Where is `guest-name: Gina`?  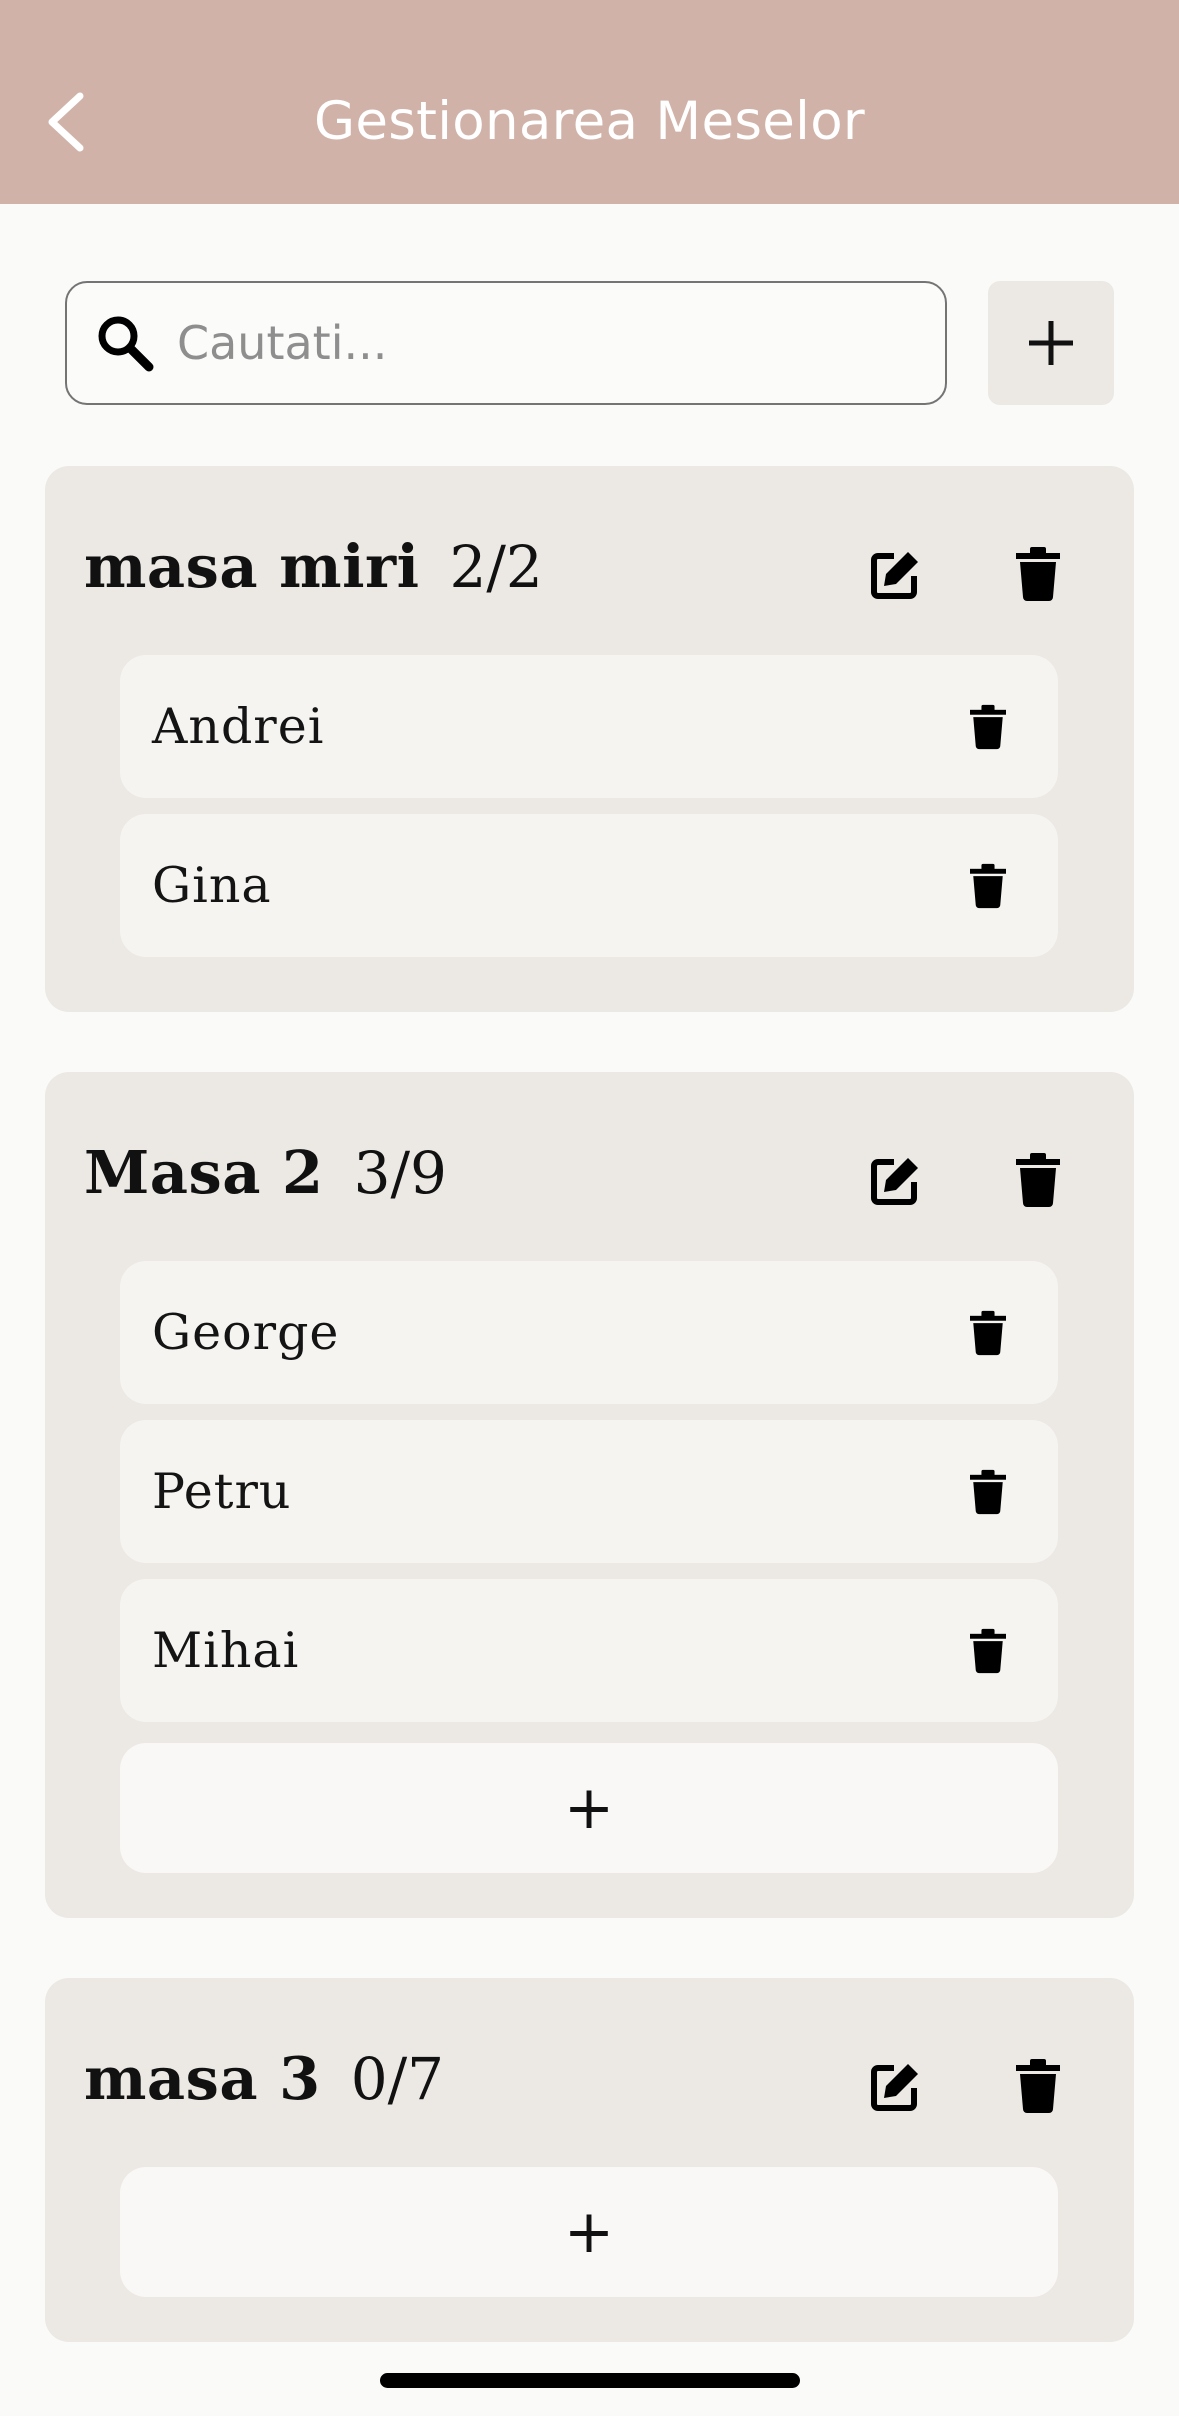 guest-name: Gina is located at coordinates (212, 885).